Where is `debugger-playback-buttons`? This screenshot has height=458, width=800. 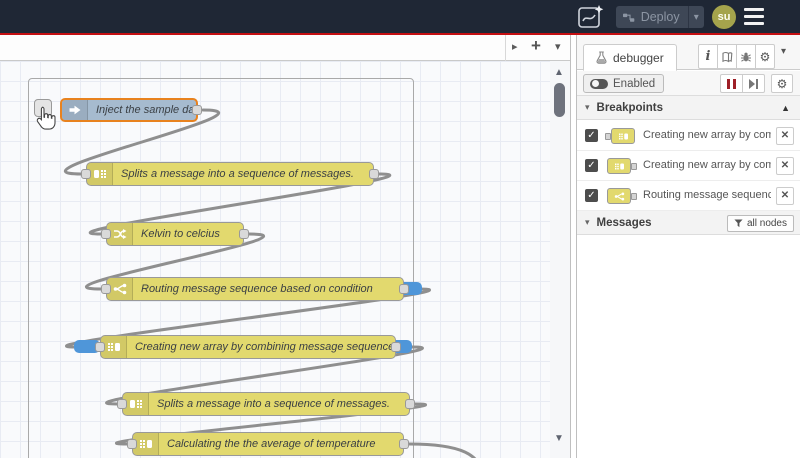 debugger-playback-buttons is located at coordinates (742, 83).